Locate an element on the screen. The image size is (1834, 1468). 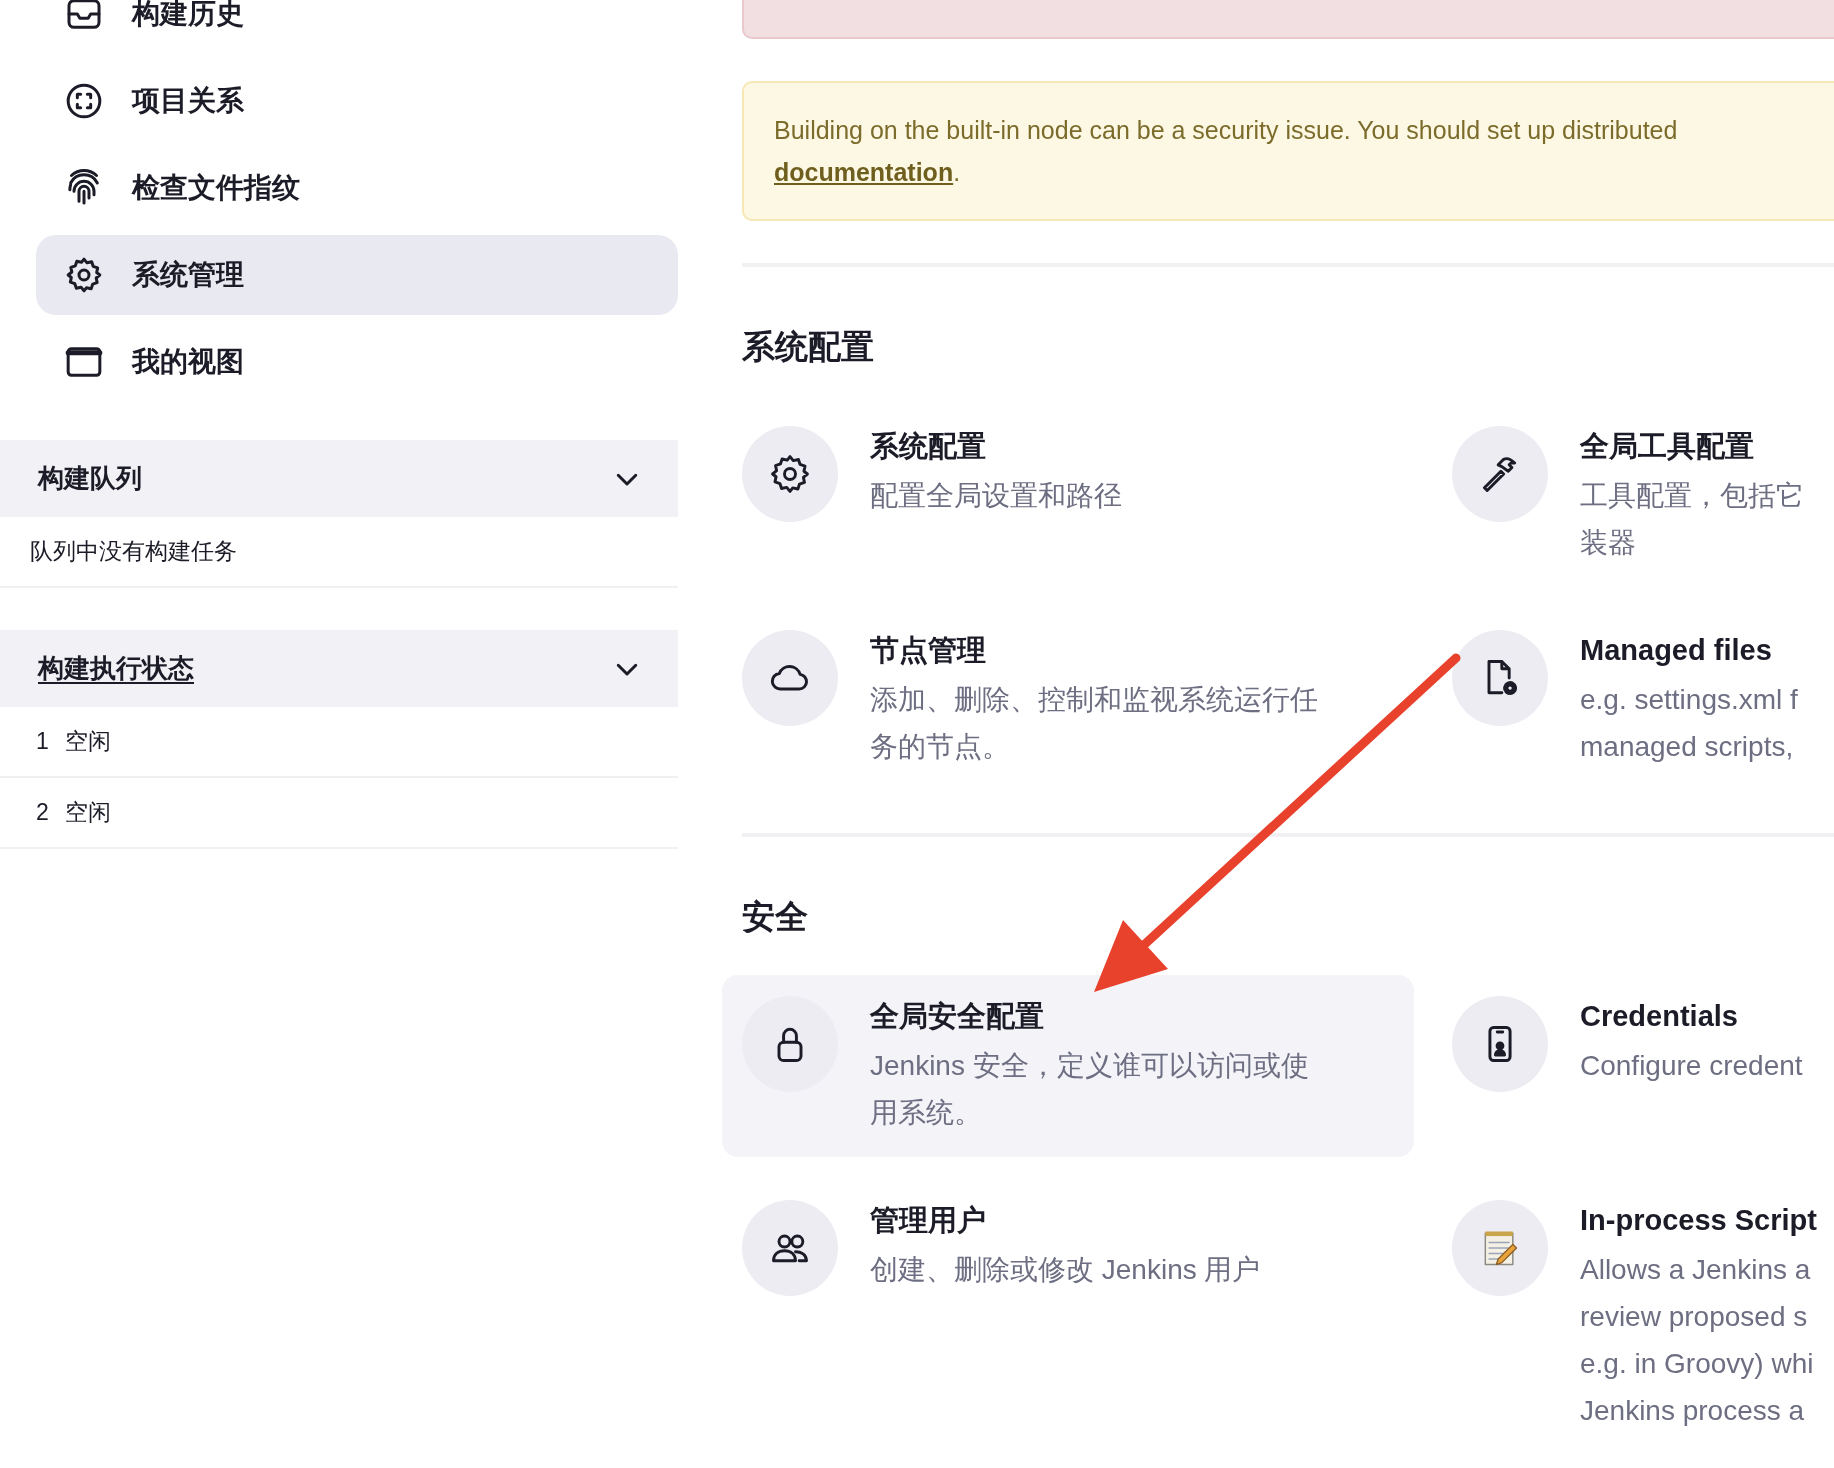
card-description: 创建、删除或修改 Jenkins 用户 is located at coordinates (1065, 1270).